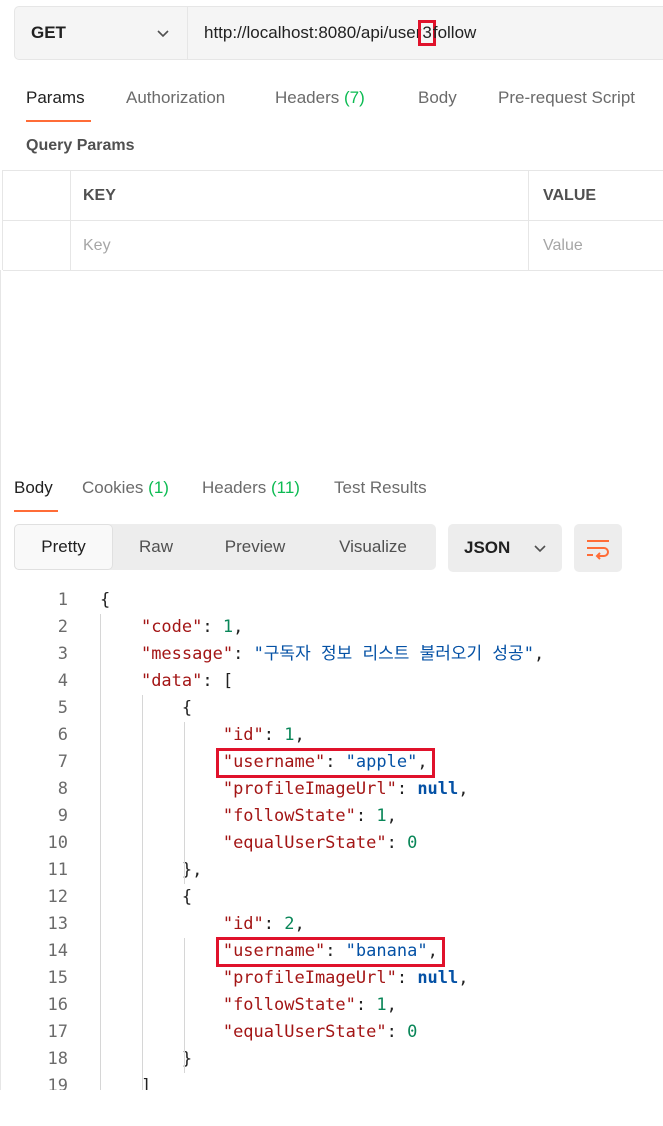 The image size is (663, 1126). Describe the element at coordinates (171, 627) in the screenshot. I see `json-key: "code"` at that location.